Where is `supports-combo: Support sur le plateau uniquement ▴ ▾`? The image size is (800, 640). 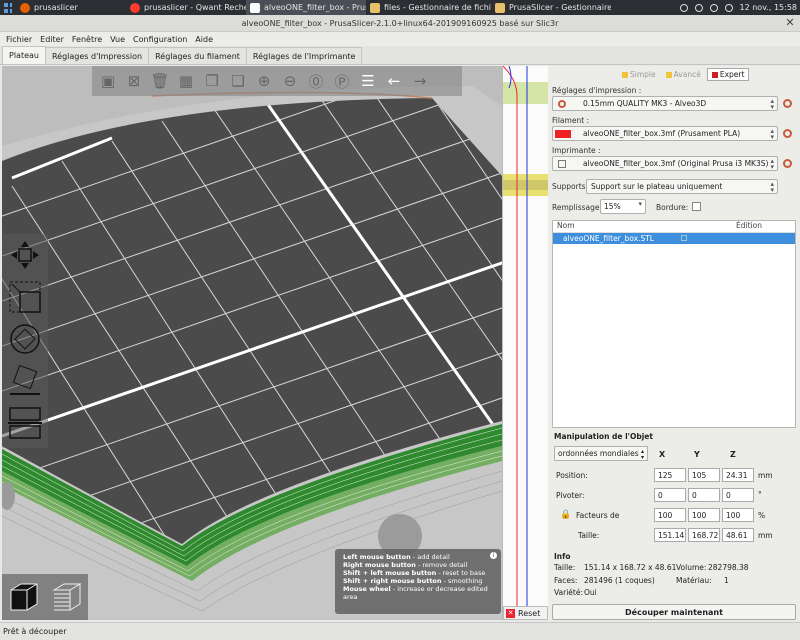
supports-combo: Support sur le plateau uniquement ▴ ▾ is located at coordinates (682, 186).